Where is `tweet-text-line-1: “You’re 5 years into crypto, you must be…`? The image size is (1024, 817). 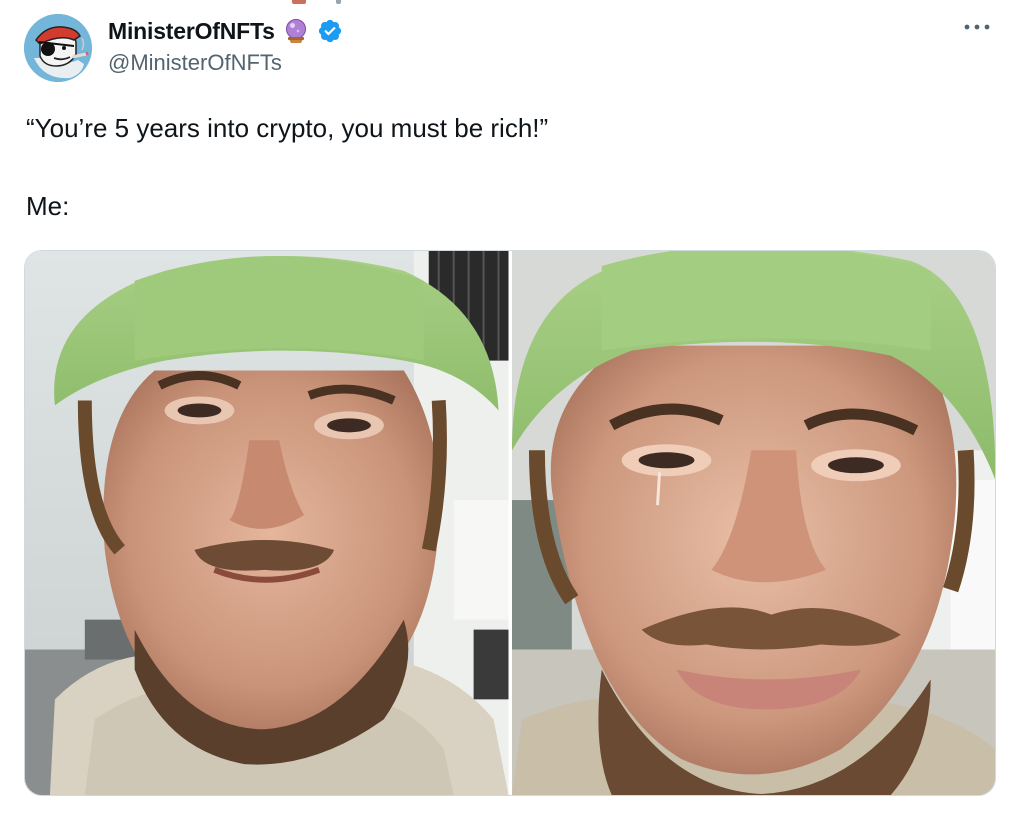 tweet-text-line-1: “You’re 5 years into crypto, you must be… is located at coordinates (287, 128).